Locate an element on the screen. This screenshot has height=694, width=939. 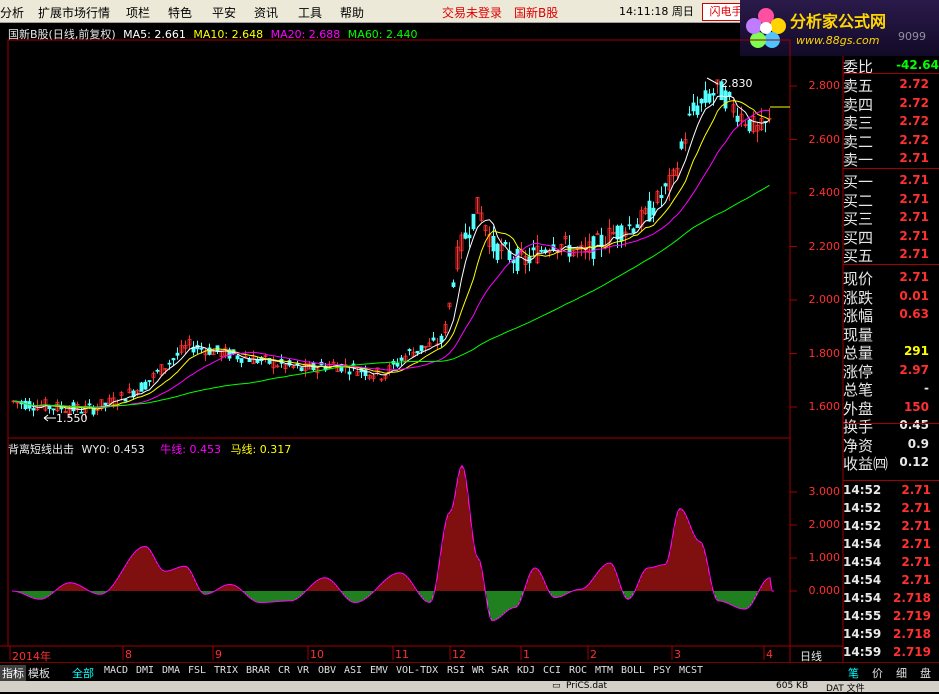
buy-level-label: 买五 is located at coordinates (858, 256).